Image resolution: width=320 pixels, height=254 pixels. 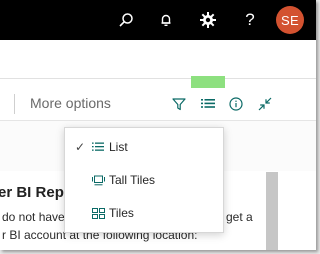 I want to click on user-avatar: SE, so click(x=290, y=20).